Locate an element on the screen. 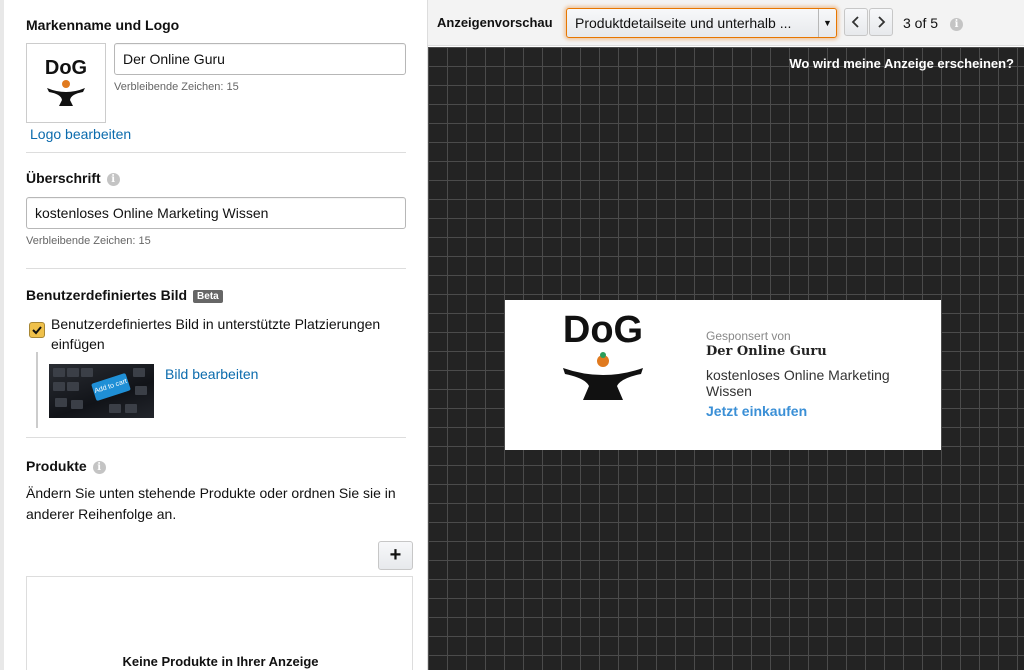 This screenshot has width=1024, height=670. panel-edge is located at coordinates (2, 335).